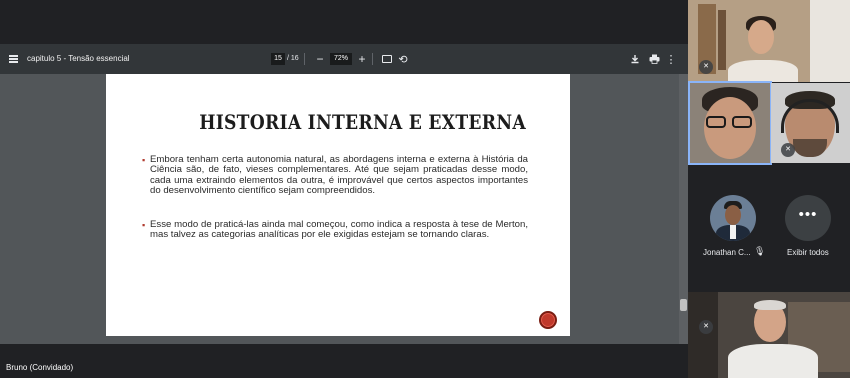  What do you see at coordinates (810, 148) in the screenshot?
I see `participant-beard` at bounding box center [810, 148].